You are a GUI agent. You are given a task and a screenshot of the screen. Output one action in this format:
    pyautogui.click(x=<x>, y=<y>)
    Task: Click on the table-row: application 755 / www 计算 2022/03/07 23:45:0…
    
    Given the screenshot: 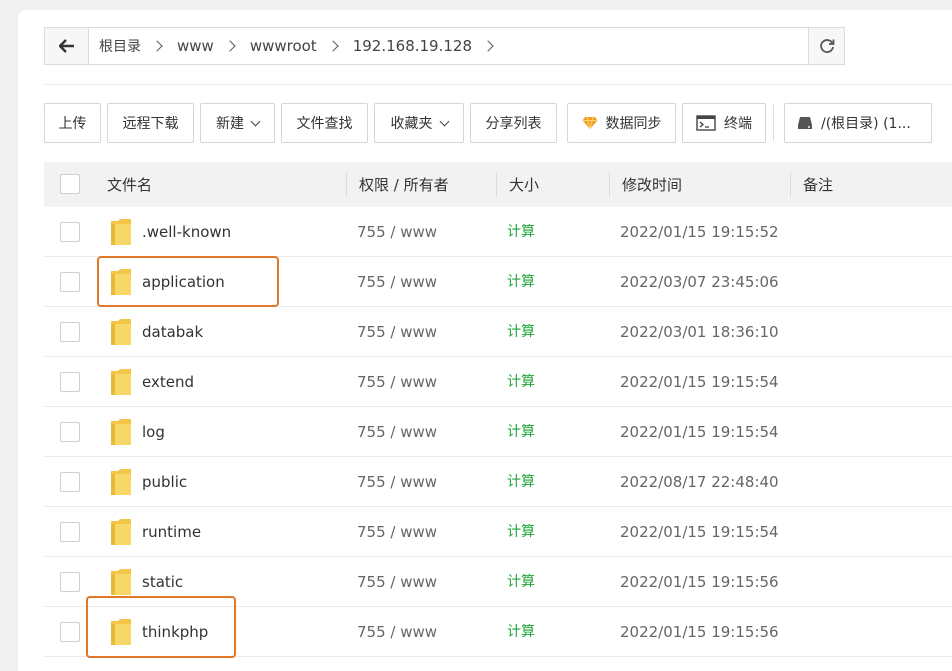 What is the action you would take?
    pyautogui.click(x=498, y=282)
    